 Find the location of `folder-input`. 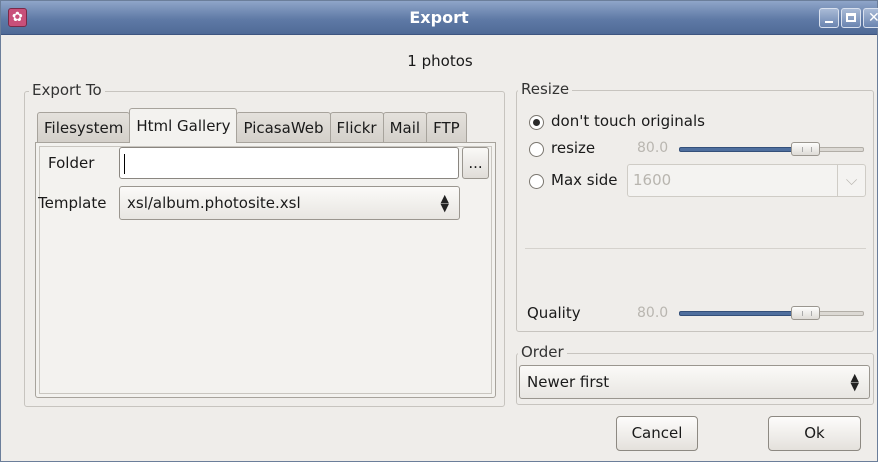

folder-input is located at coordinates (289, 163).